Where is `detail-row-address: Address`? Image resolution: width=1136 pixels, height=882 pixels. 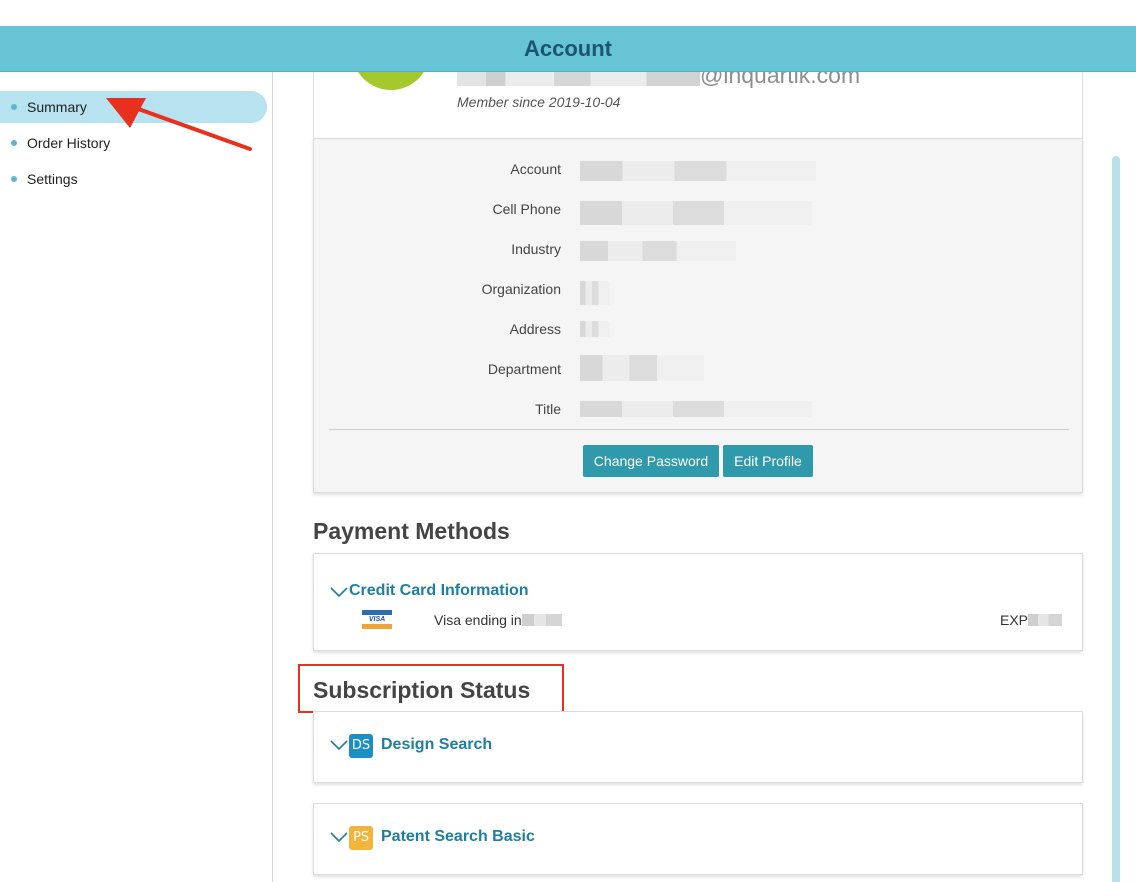 detail-row-address: Address is located at coordinates (699, 331).